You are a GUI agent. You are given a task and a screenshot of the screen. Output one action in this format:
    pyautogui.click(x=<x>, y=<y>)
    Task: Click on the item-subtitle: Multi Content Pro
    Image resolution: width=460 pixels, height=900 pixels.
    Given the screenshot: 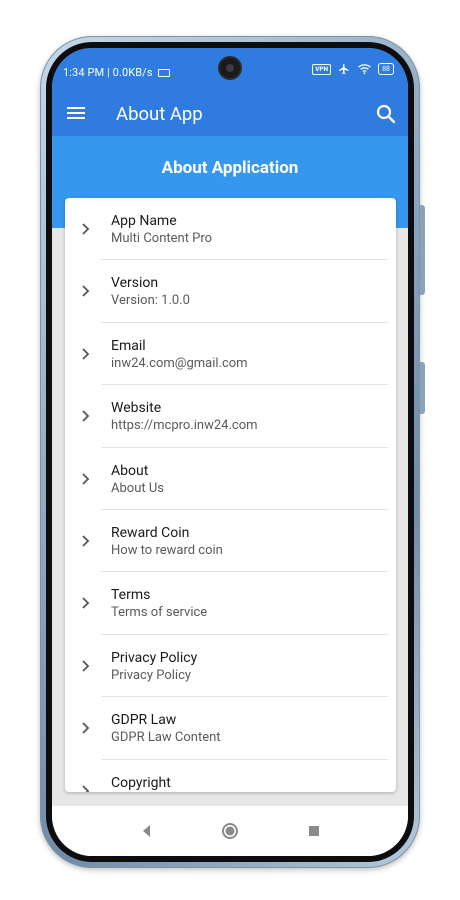 What is the action you would take?
    pyautogui.click(x=162, y=238)
    